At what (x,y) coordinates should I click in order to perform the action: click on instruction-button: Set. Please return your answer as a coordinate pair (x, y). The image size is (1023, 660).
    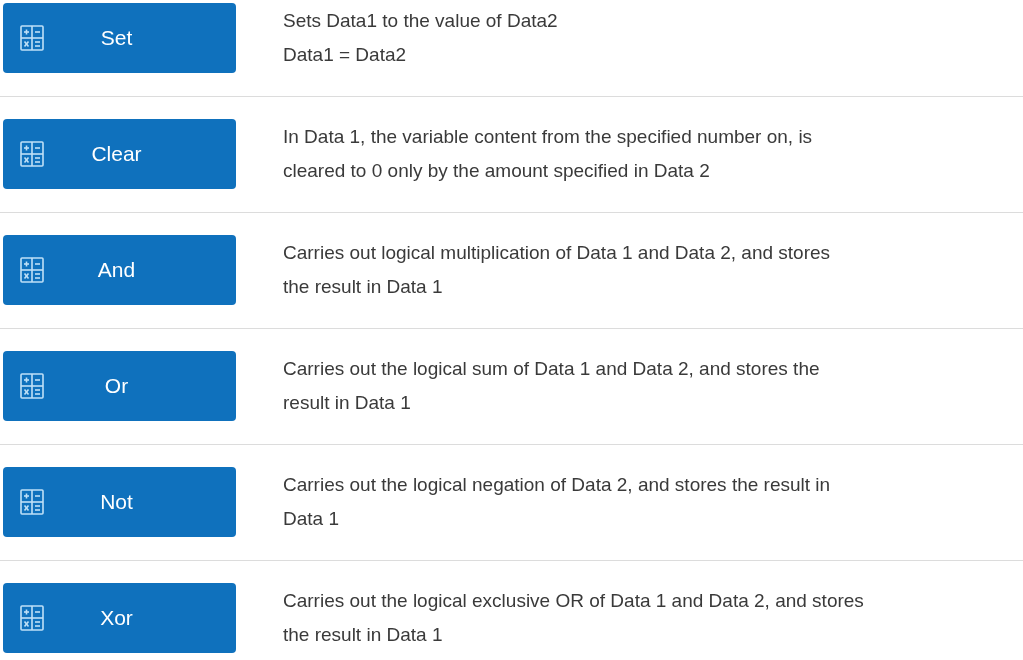
    Looking at the image, I should click on (119, 38).